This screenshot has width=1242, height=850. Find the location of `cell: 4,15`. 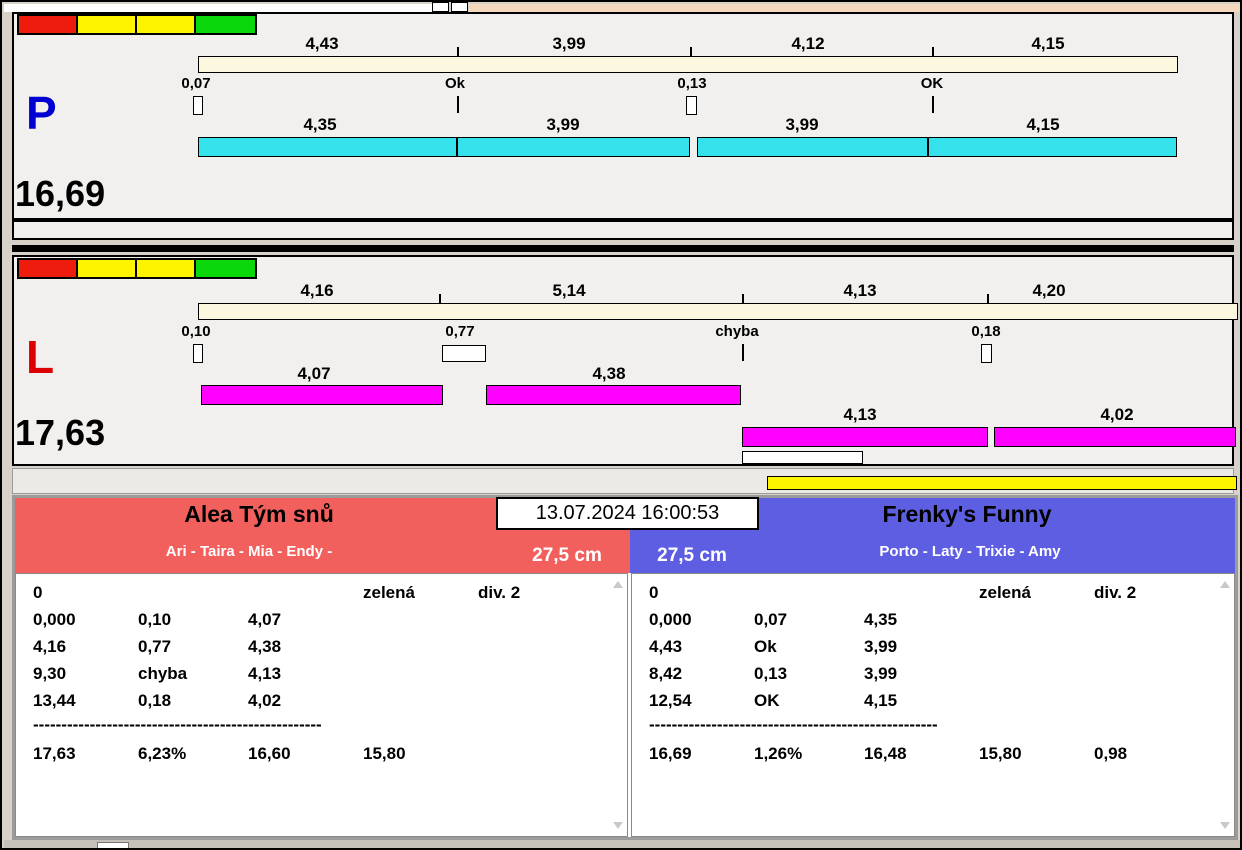

cell: 4,15 is located at coordinates (881, 700).